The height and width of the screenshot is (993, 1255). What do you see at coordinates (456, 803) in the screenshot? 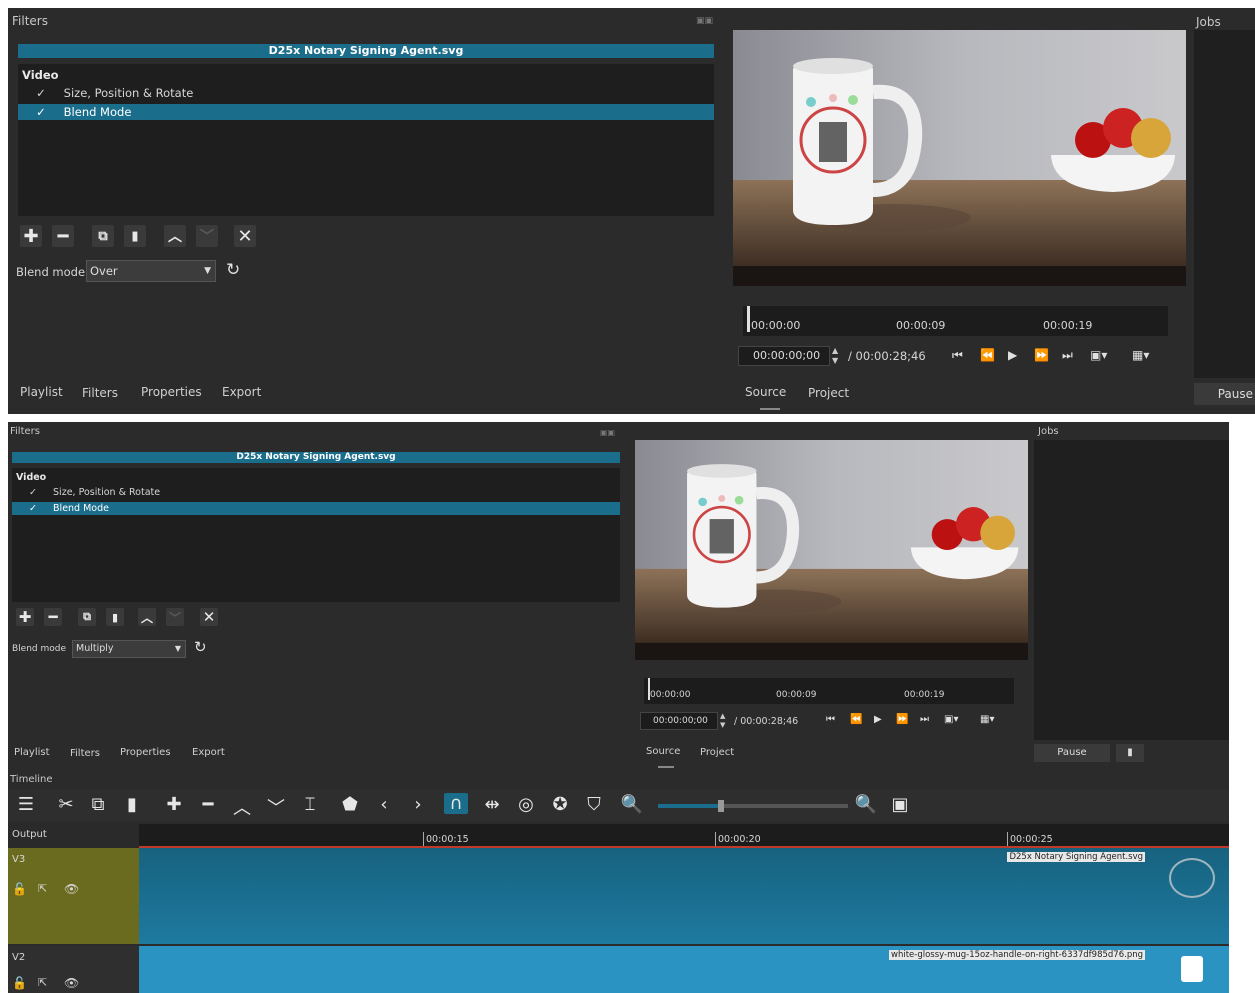
I see `snap-icon: ∩` at bounding box center [456, 803].